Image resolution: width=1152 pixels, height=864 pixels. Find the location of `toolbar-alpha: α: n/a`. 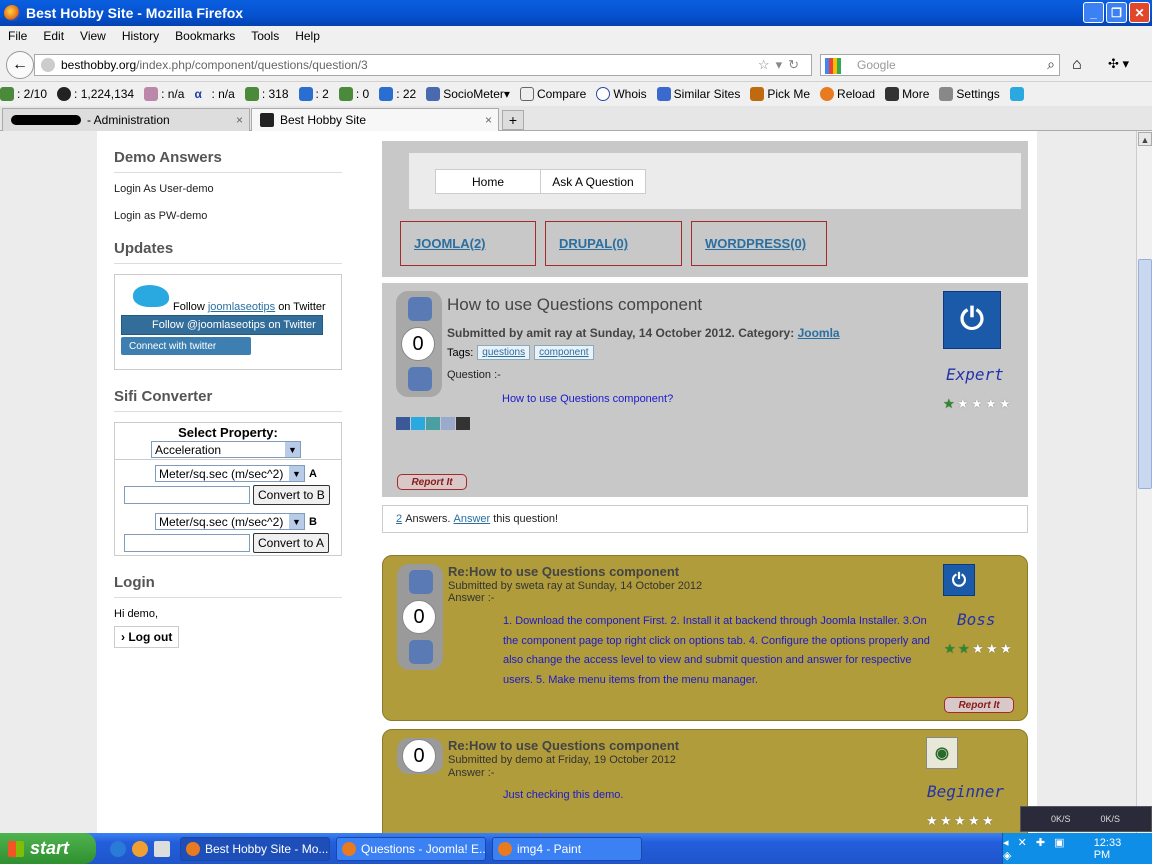

toolbar-alpha: α: n/a is located at coordinates (214, 94).